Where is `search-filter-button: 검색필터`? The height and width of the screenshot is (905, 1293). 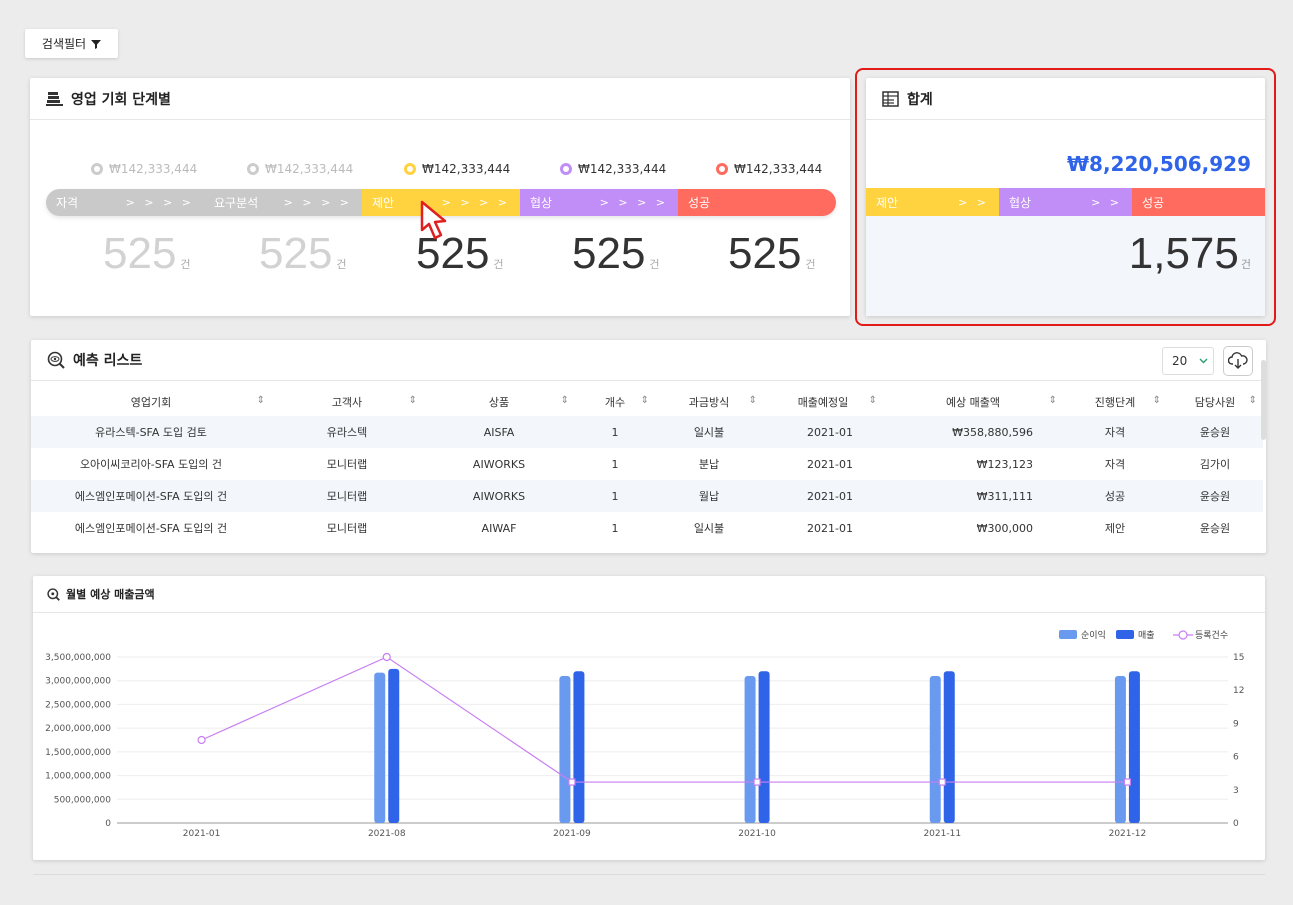
search-filter-button: 검색필터 is located at coordinates (71, 43).